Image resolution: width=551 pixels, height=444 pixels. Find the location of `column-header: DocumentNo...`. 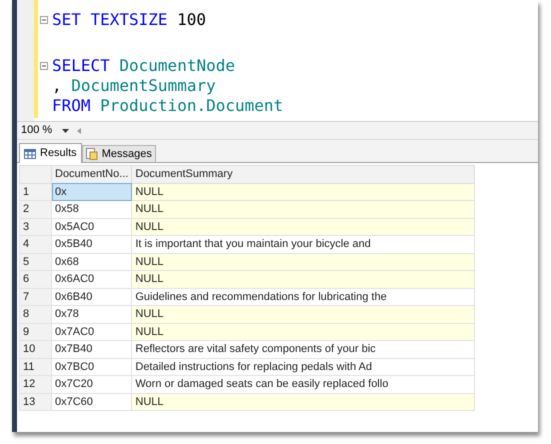

column-header: DocumentNo... is located at coordinates (92, 174).